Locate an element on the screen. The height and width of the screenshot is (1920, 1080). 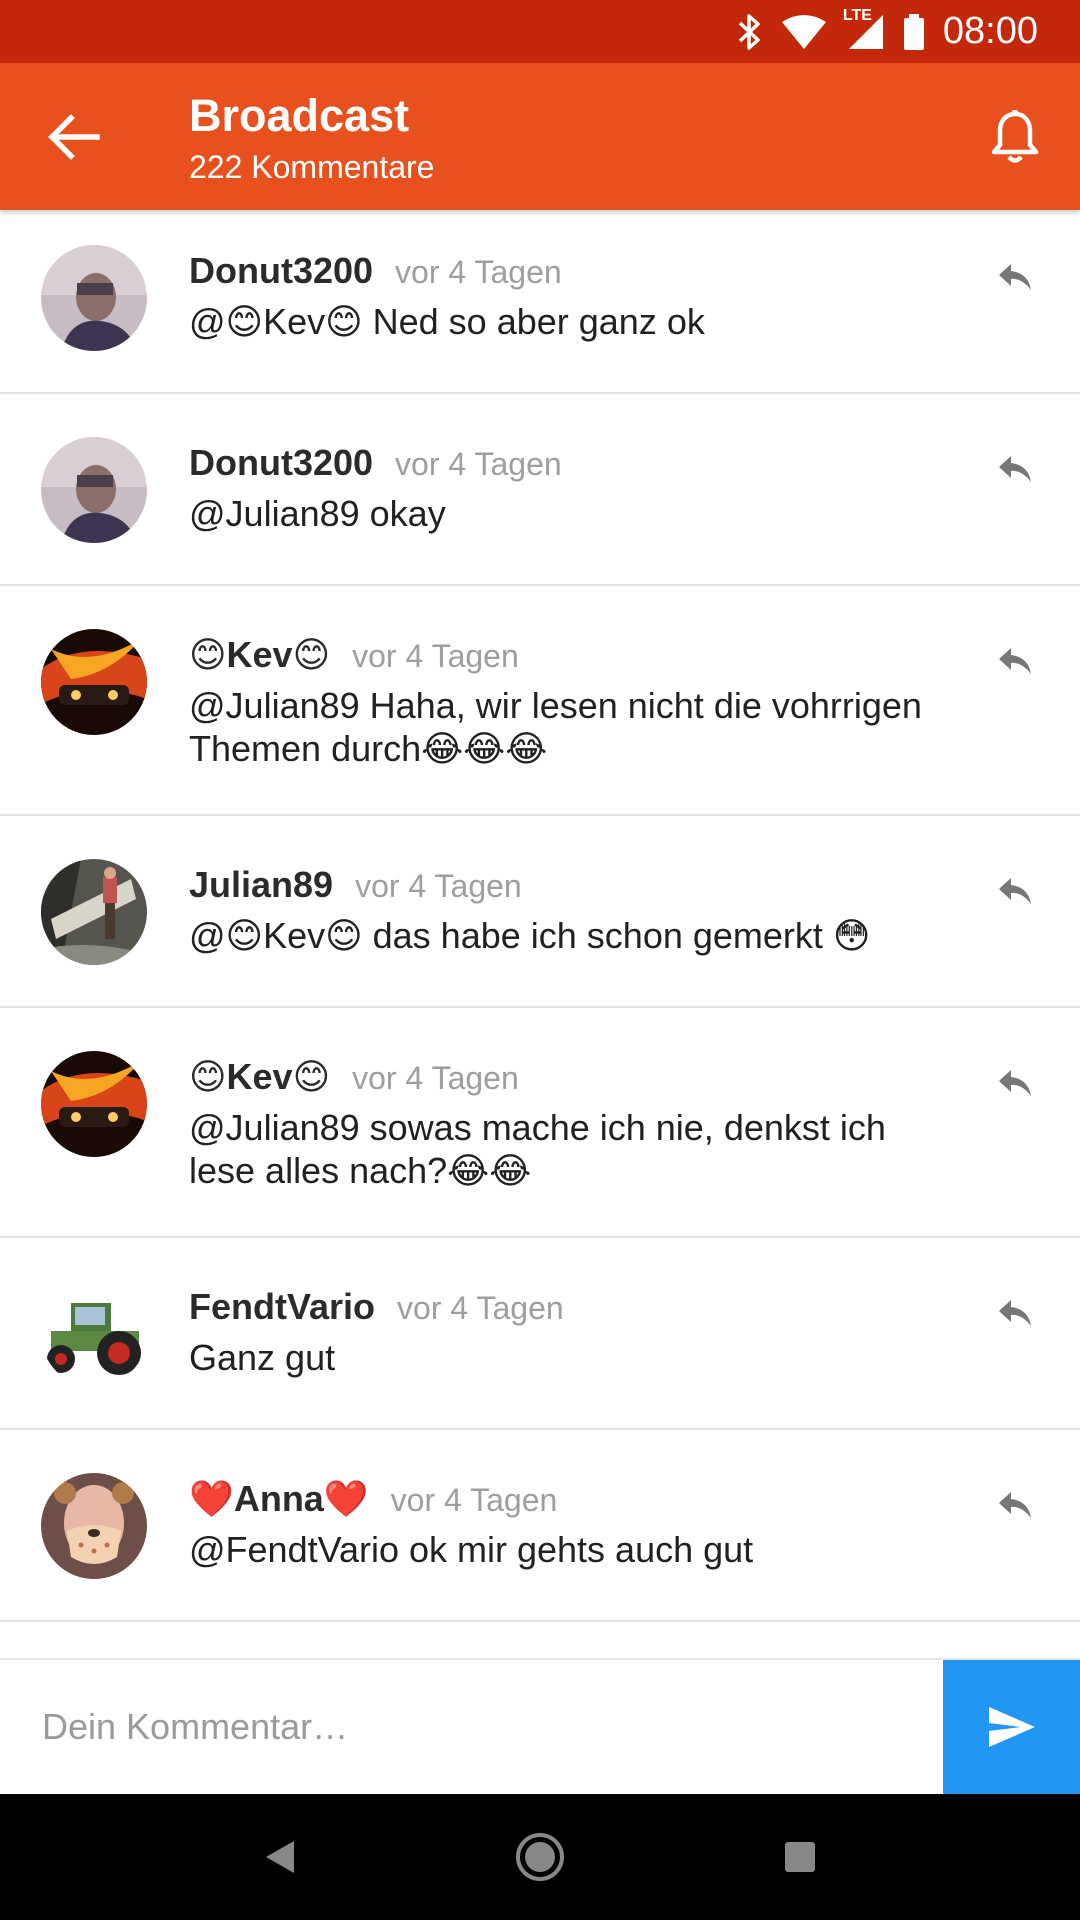
app-bar: Broadcast 222 Kommentare is located at coordinates (540, 136).